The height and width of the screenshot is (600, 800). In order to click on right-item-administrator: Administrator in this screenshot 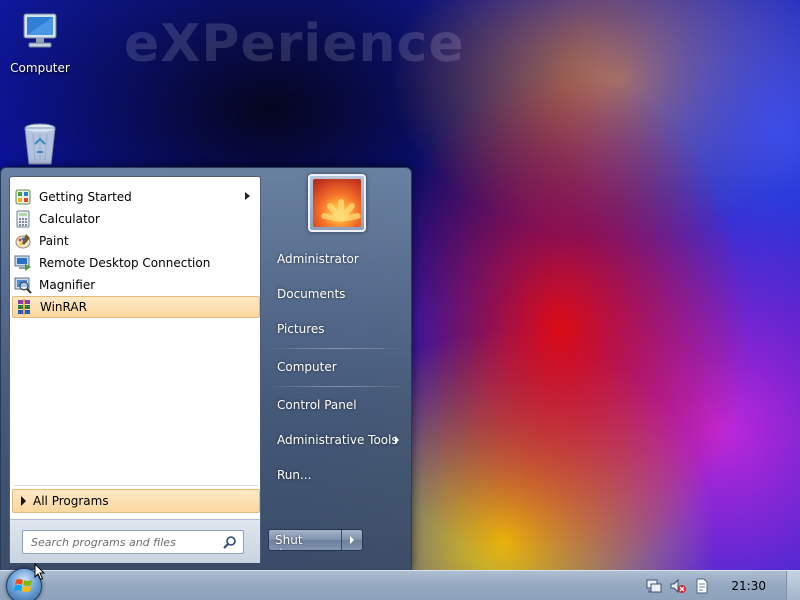, I will do `click(337, 259)`.